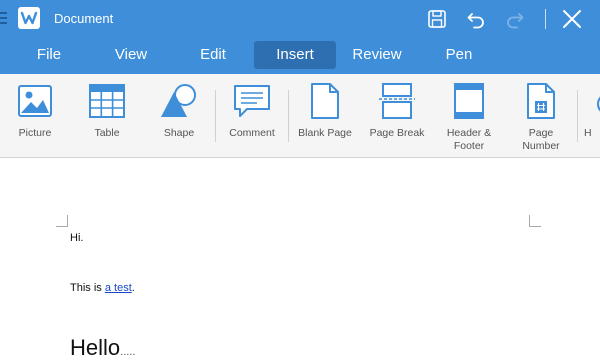 Image resolution: width=600 pixels, height=360 pixels. Describe the element at coordinates (325, 133) in the screenshot. I see `blank-page-label: Blank Page` at that location.